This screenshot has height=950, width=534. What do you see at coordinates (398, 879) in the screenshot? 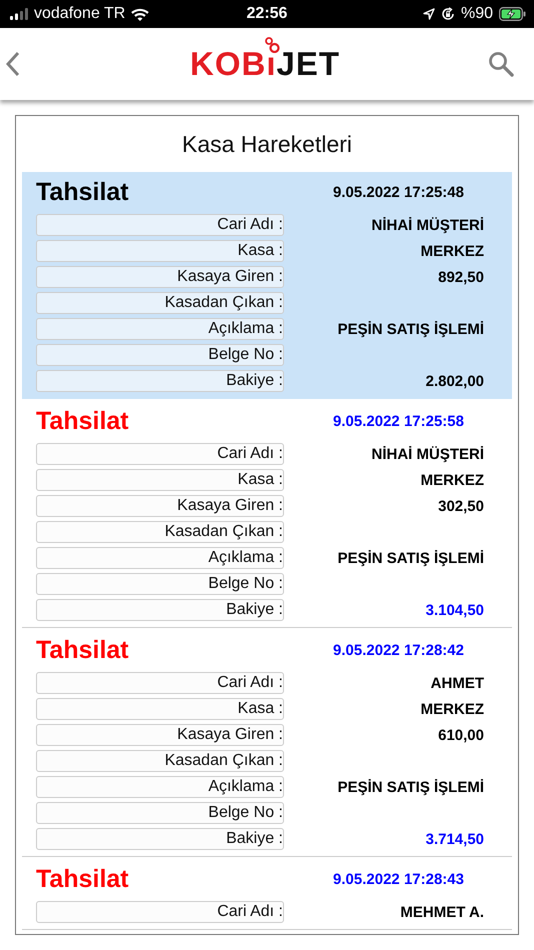
I see `transaction-date: 9.05.2022 17:28:43` at bounding box center [398, 879].